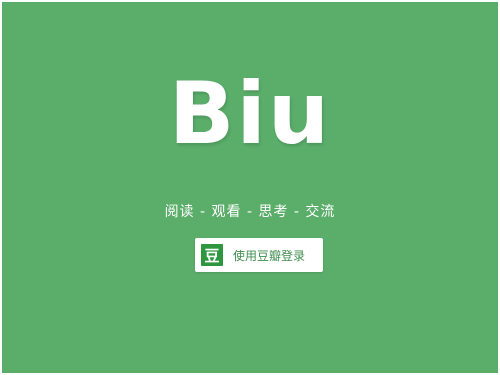  What do you see at coordinates (250, 212) in the screenshot?
I see `tagline: 阅读 - 观看 - 思考 - 交流` at bounding box center [250, 212].